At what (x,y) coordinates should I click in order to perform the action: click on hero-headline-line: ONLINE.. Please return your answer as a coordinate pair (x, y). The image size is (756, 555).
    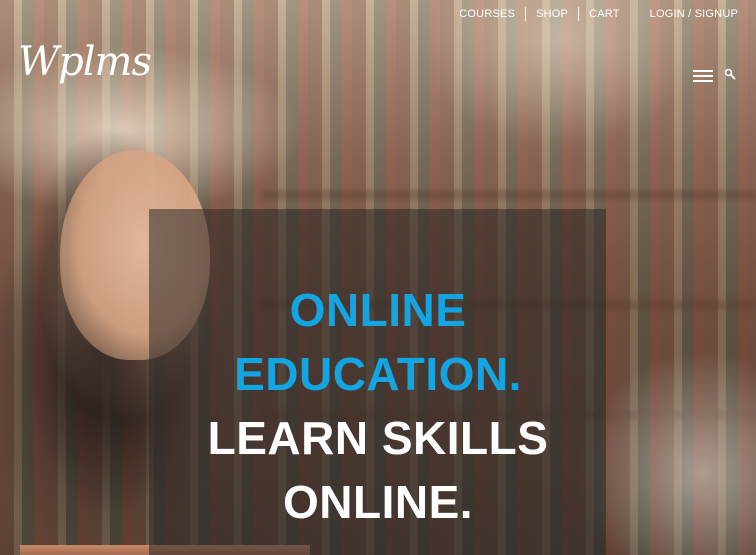
    Looking at the image, I should click on (378, 502).